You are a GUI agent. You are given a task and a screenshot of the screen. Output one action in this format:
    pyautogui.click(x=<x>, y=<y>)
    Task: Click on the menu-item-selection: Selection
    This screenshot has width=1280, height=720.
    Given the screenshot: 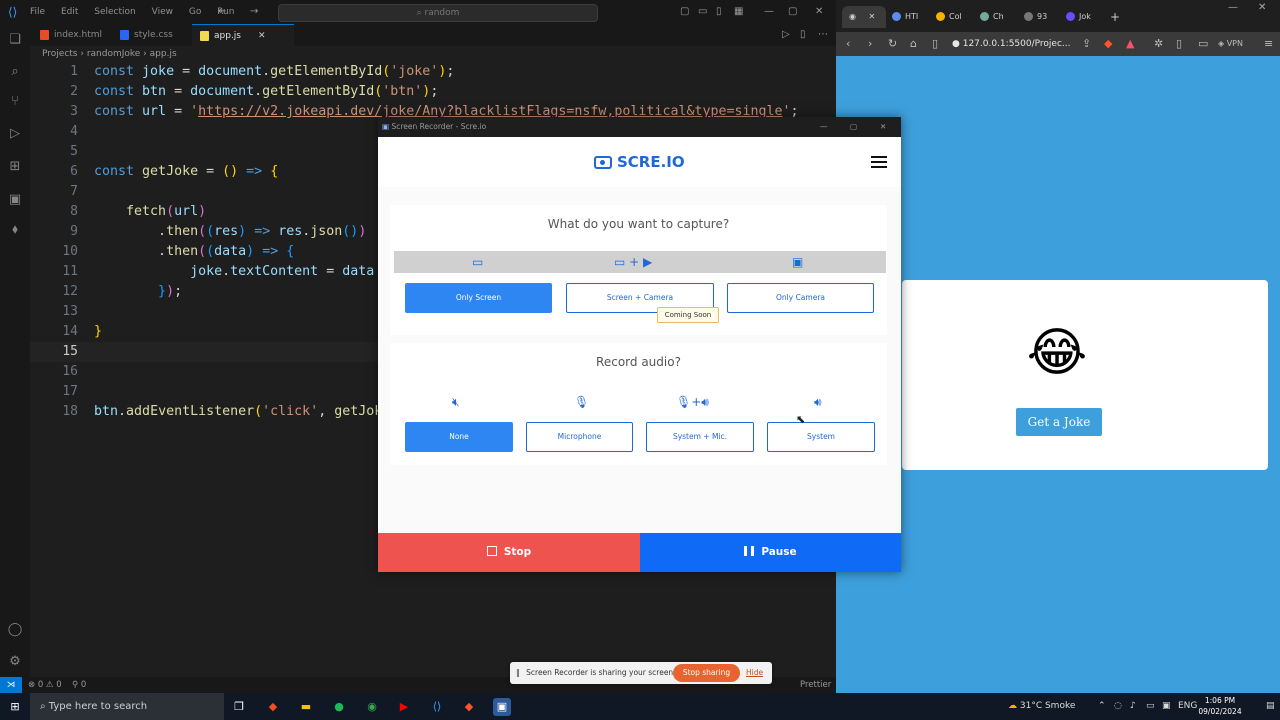 What is the action you would take?
    pyautogui.click(x=114, y=12)
    